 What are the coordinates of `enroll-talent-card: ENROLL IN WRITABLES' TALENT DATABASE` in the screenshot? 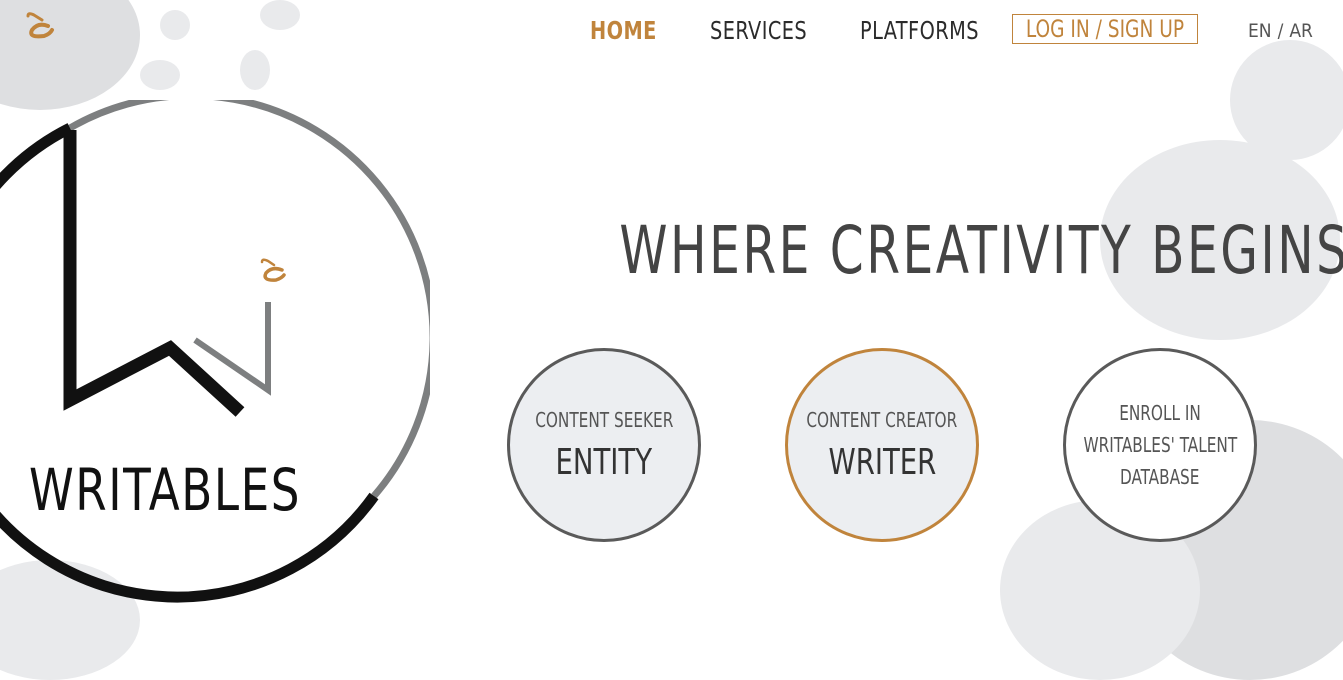 It's located at (1160, 445).